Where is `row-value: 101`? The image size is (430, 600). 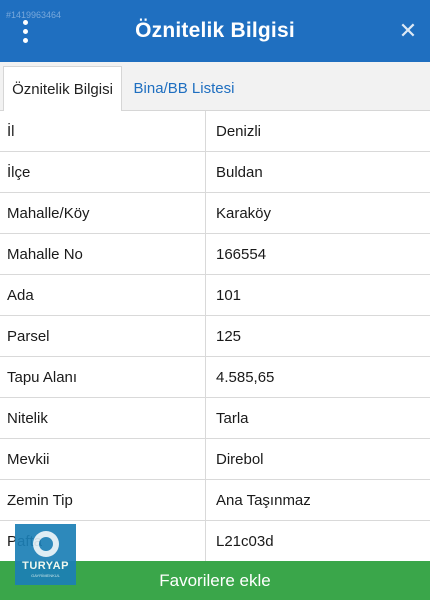 row-value: 101 is located at coordinates (229, 295).